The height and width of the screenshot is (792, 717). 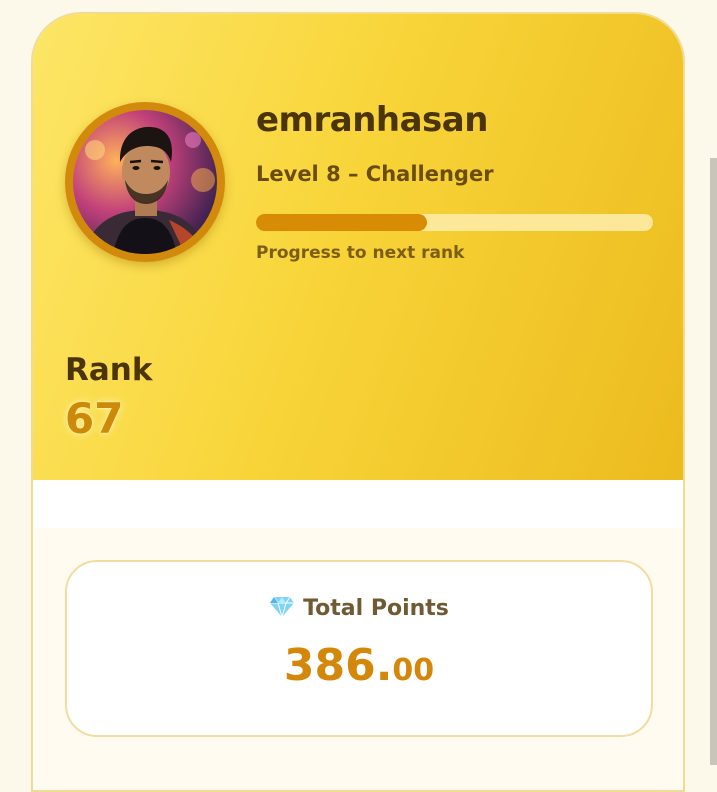 What do you see at coordinates (375, 174) in the screenshot?
I see `level-text: Level 8 – Challenger` at bounding box center [375, 174].